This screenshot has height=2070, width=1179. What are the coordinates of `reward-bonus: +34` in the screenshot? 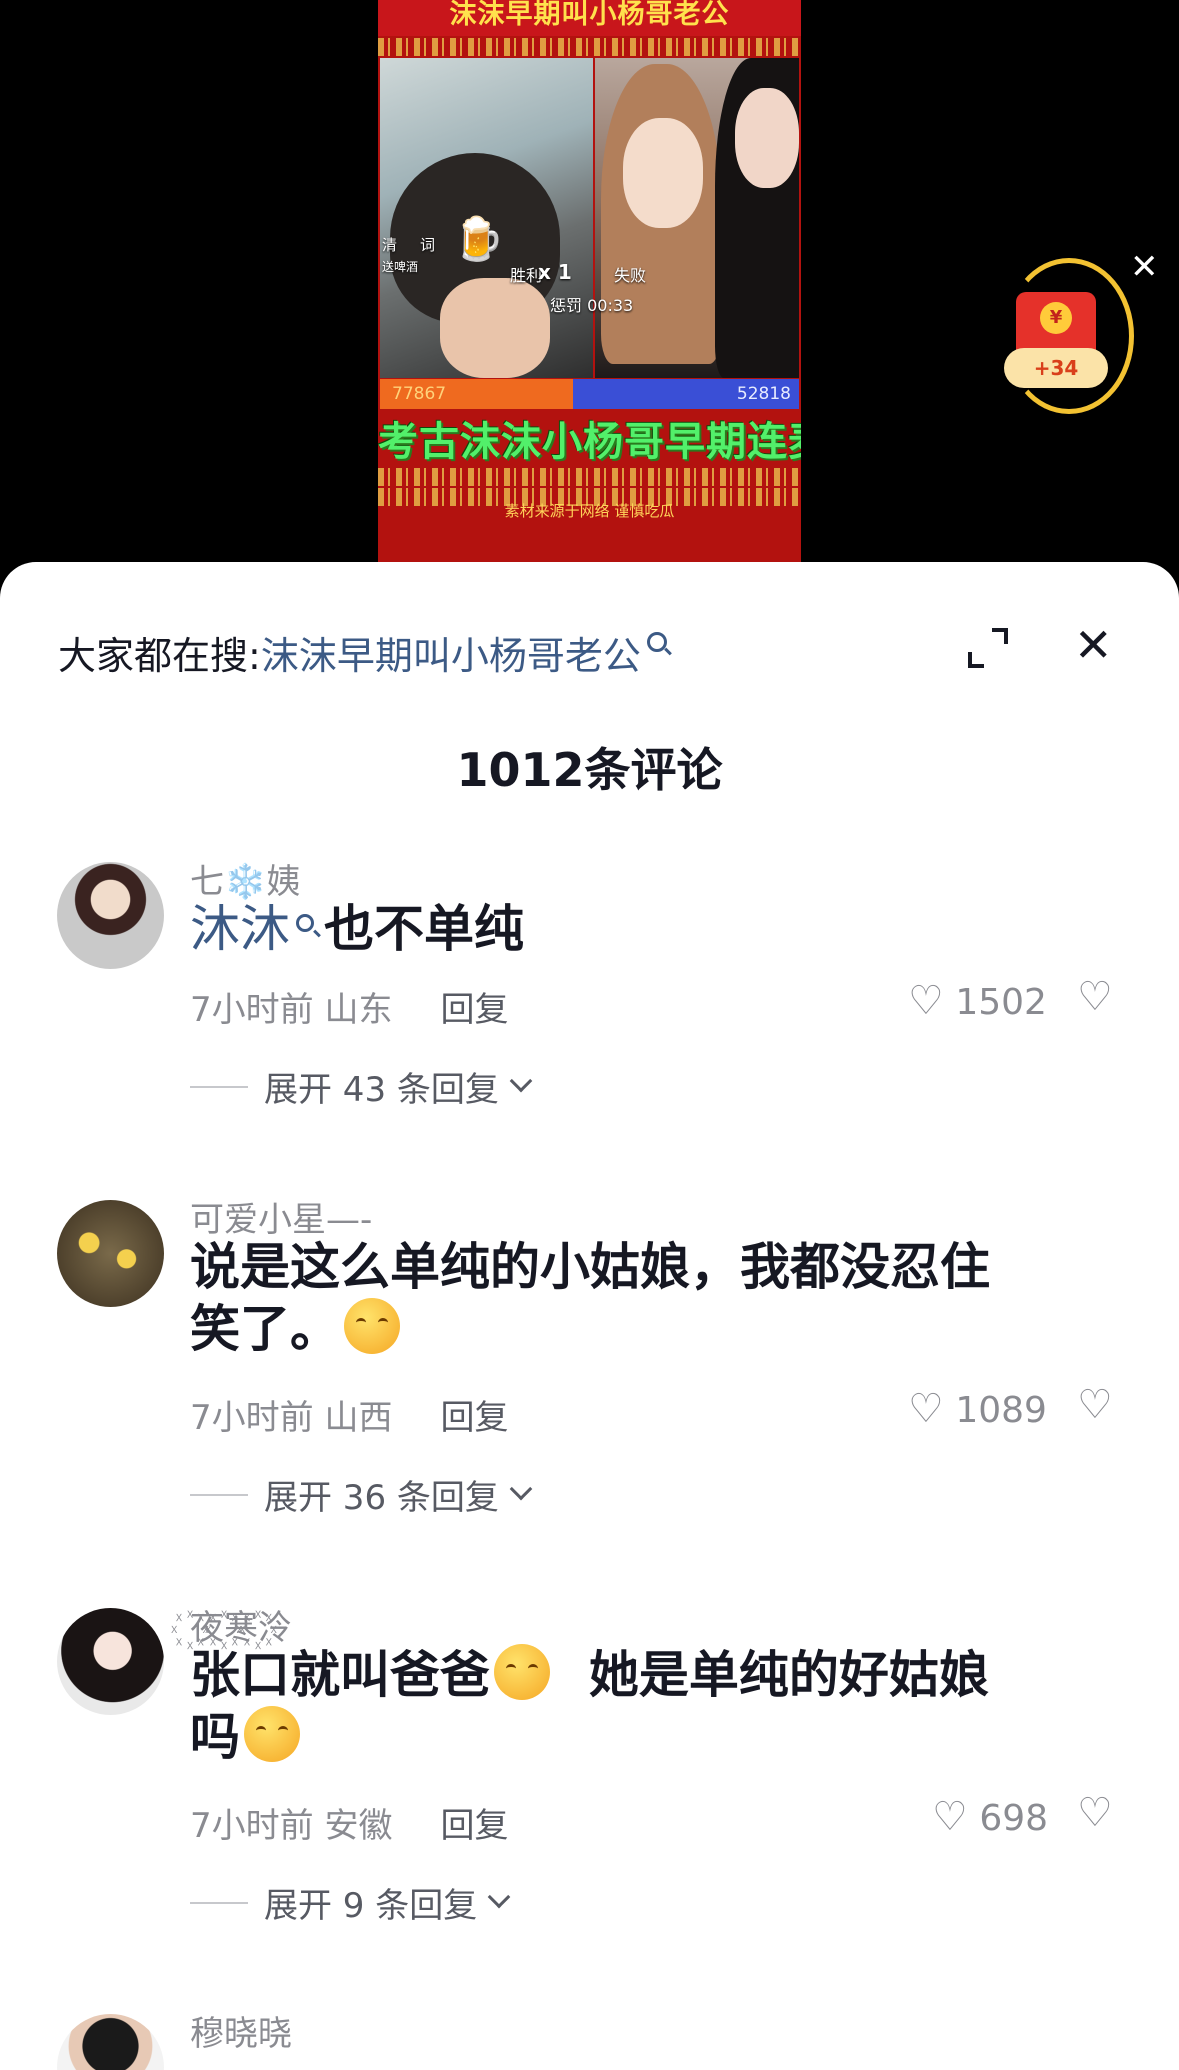 It's located at (1056, 368).